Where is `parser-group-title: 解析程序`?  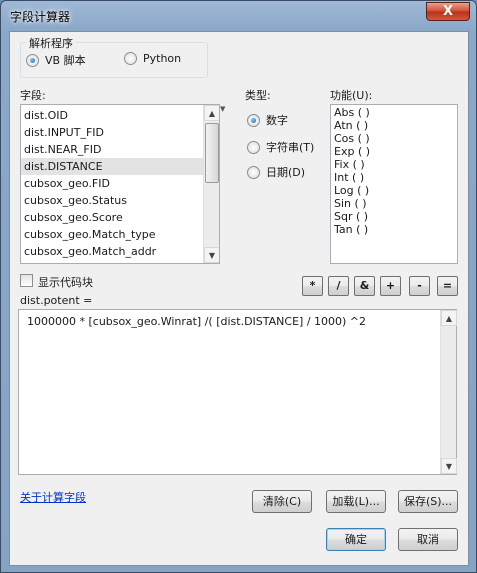 parser-group-title: 解析程序 is located at coordinates (51, 43).